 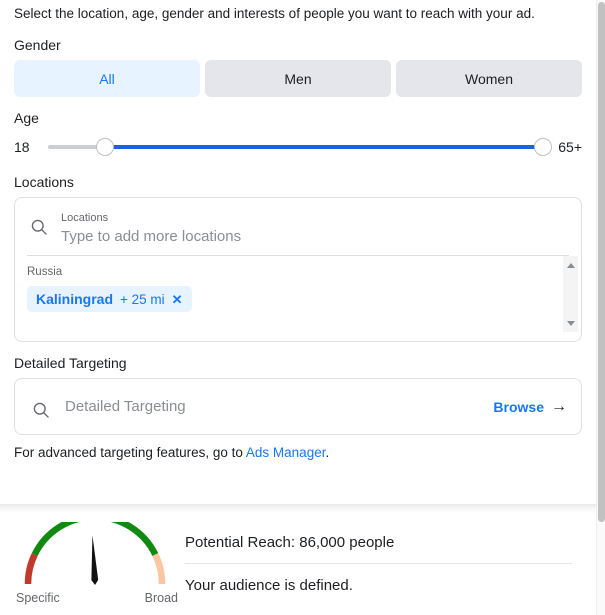 What do you see at coordinates (570, 147) in the screenshot?
I see `age-max-value: 65+` at bounding box center [570, 147].